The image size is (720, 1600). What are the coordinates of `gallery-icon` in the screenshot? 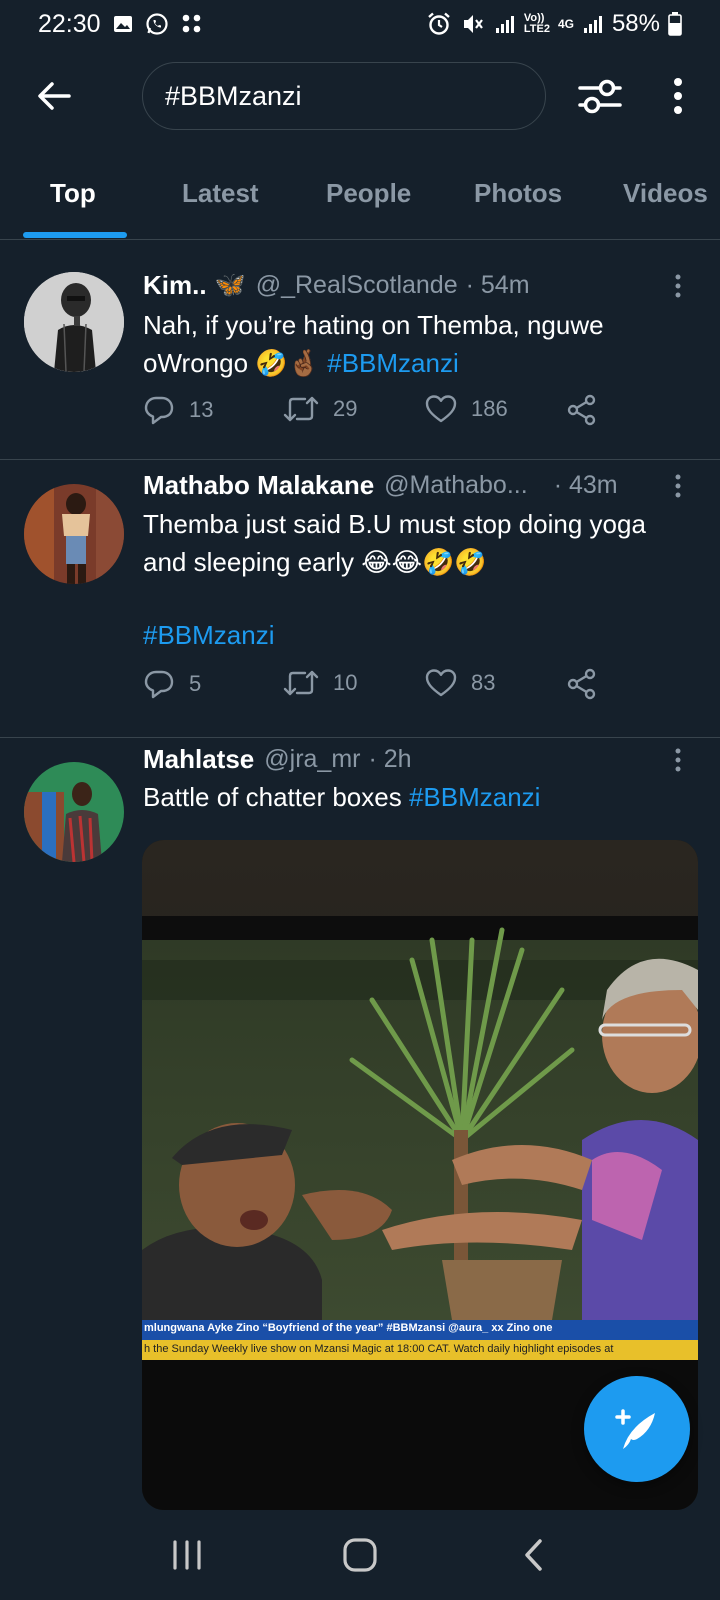 It's located at (123, 24).